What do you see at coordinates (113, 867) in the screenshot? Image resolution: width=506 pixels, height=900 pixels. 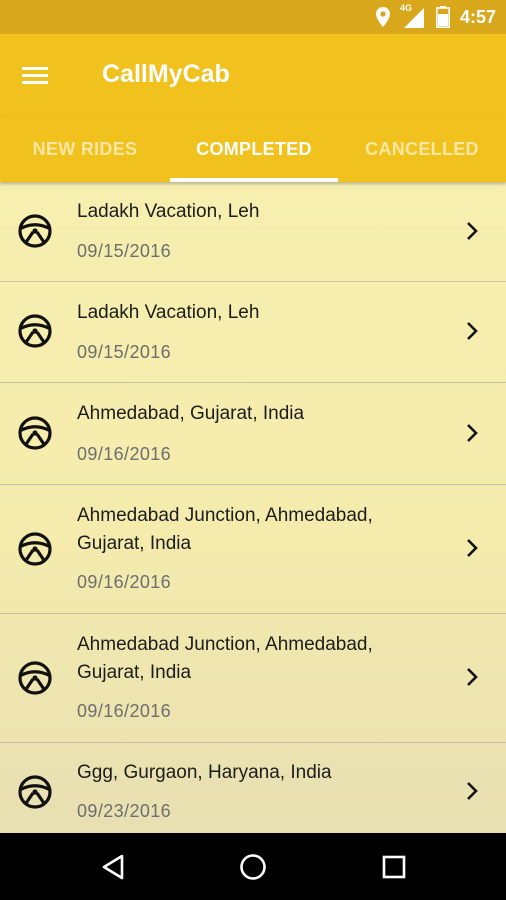 I see `back-icon` at bounding box center [113, 867].